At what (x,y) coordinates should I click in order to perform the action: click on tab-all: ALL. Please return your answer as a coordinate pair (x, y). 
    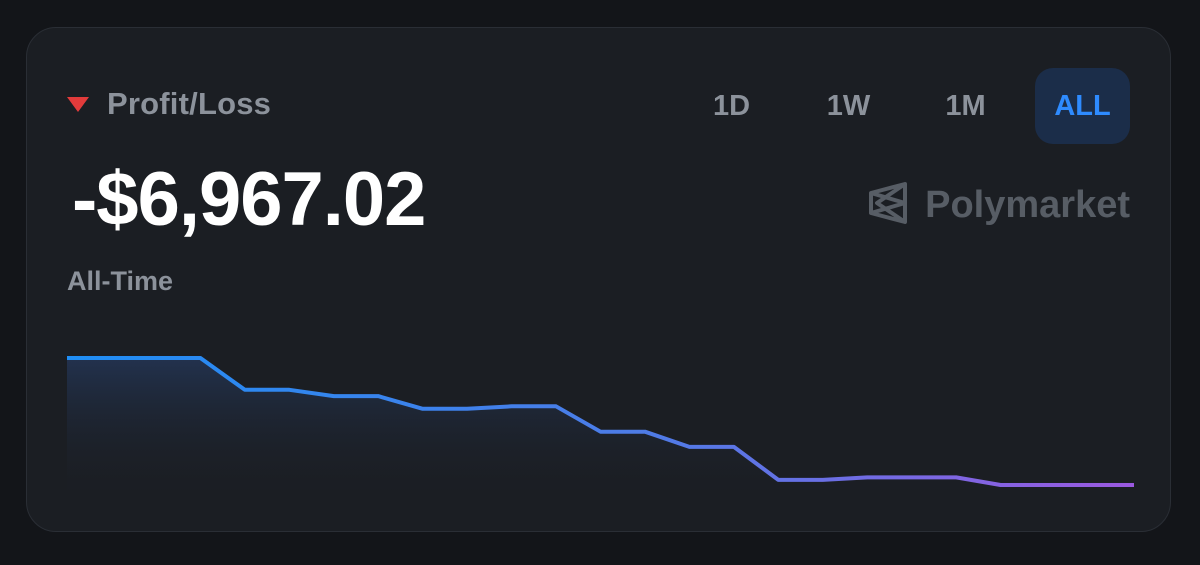
    Looking at the image, I should click on (1082, 106).